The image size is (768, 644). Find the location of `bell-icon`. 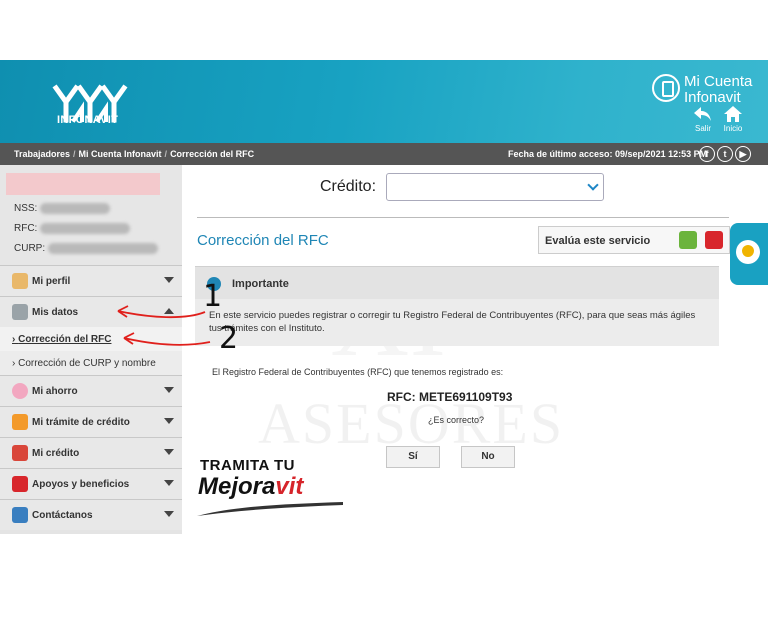

bell-icon is located at coordinates (748, 252).